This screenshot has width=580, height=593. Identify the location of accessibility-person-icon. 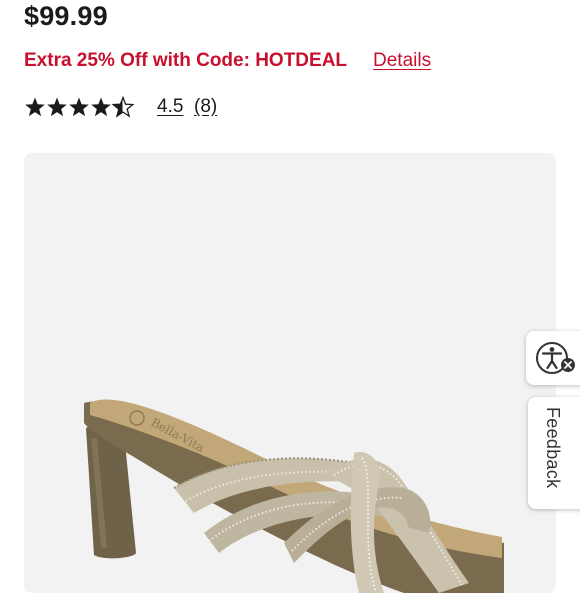
(555, 358).